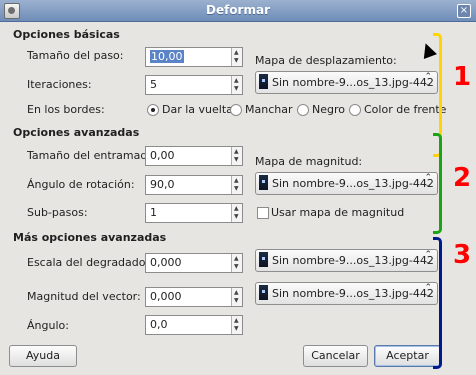  Describe the element at coordinates (355, 110) in the screenshot. I see `radio-foreground-icon` at that location.